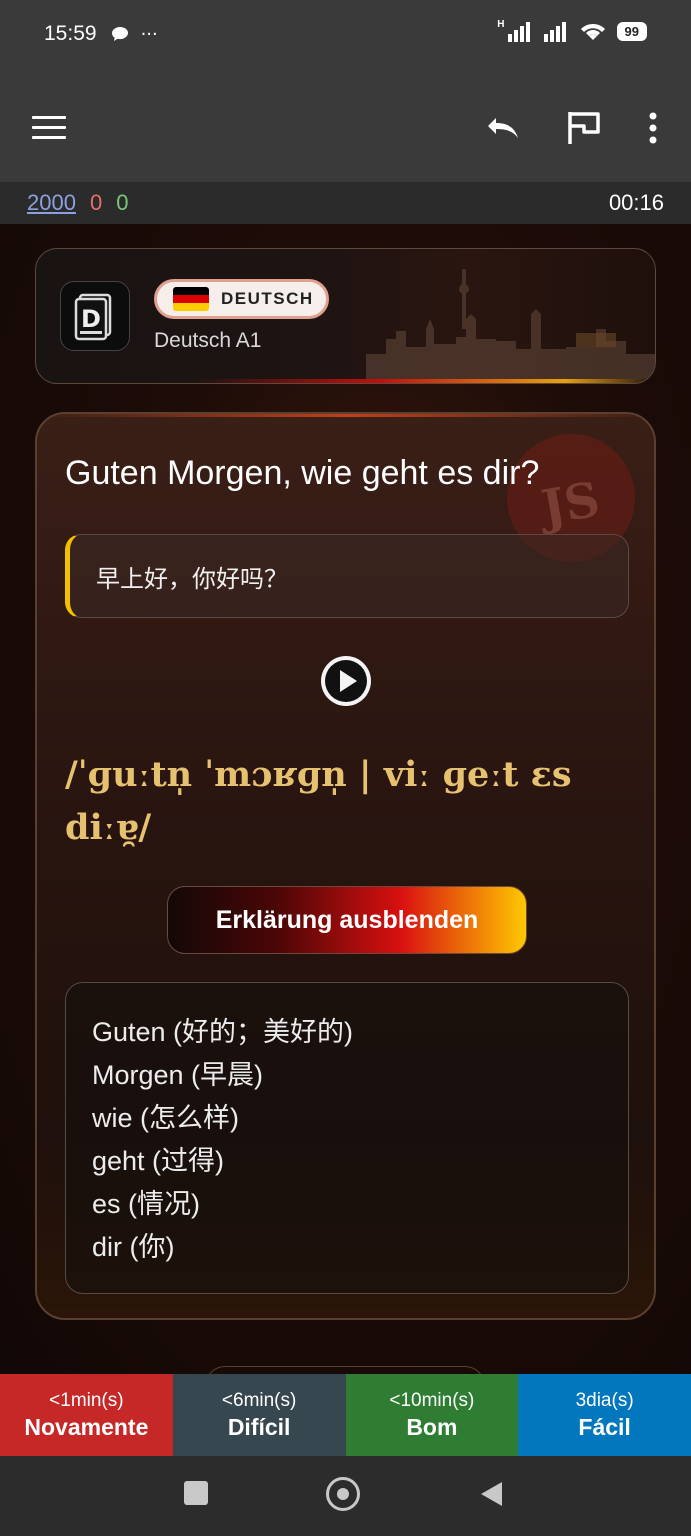 The width and height of the screenshot is (691, 1536). I want to click on menu-icon, so click(49, 128).